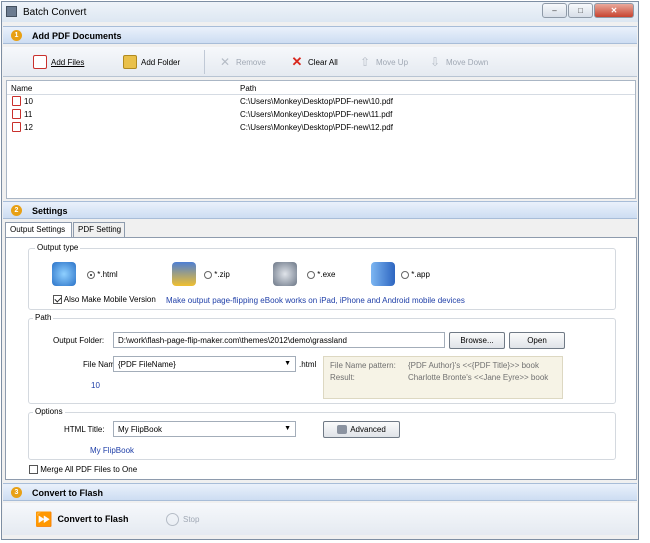 The width and height of the screenshot is (650, 543). What do you see at coordinates (172, 519) in the screenshot?
I see `stop-icon` at bounding box center [172, 519].